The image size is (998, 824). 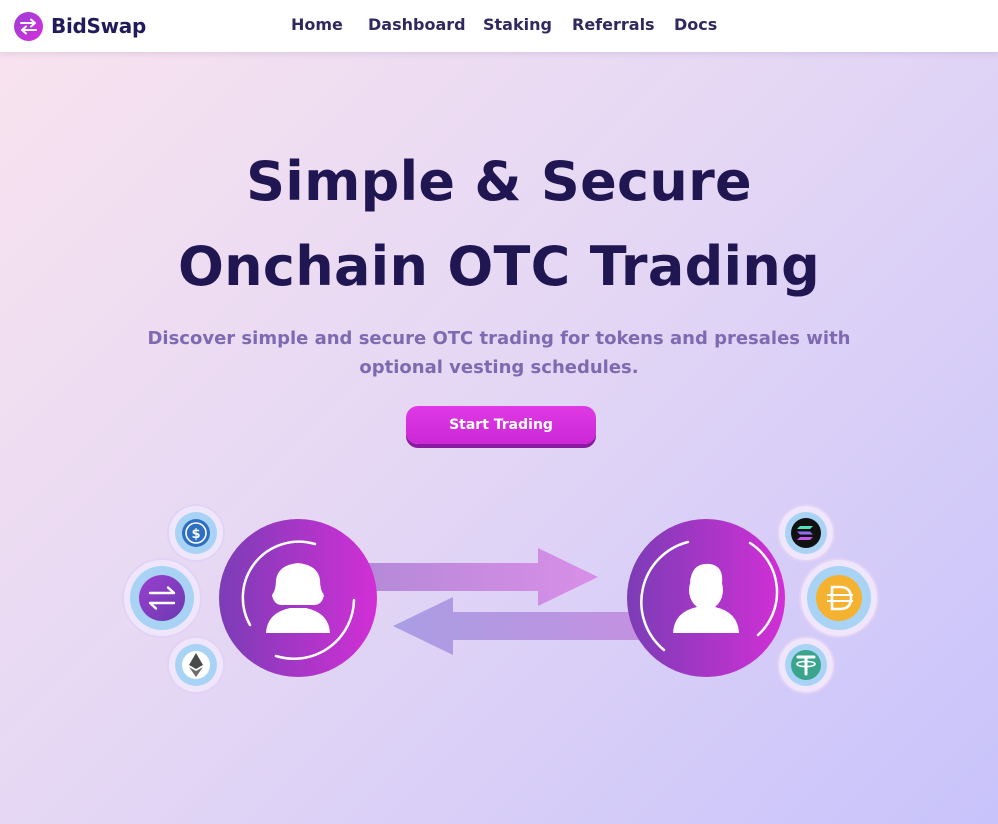 What do you see at coordinates (806, 665) in the screenshot?
I see `tether-icon` at bounding box center [806, 665].